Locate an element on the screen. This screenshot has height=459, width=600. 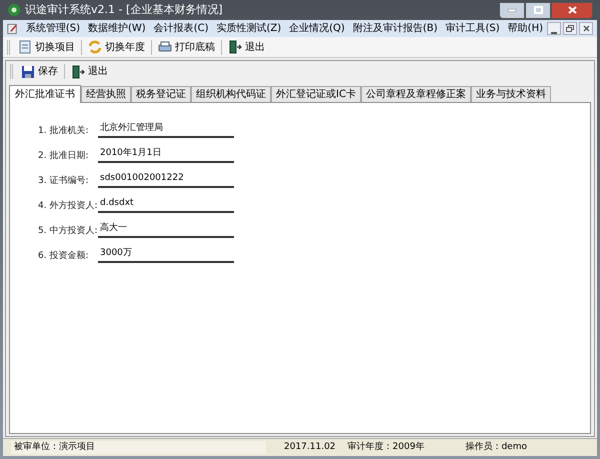
status-operator: 操作员：demo is located at coordinates (496, 447).